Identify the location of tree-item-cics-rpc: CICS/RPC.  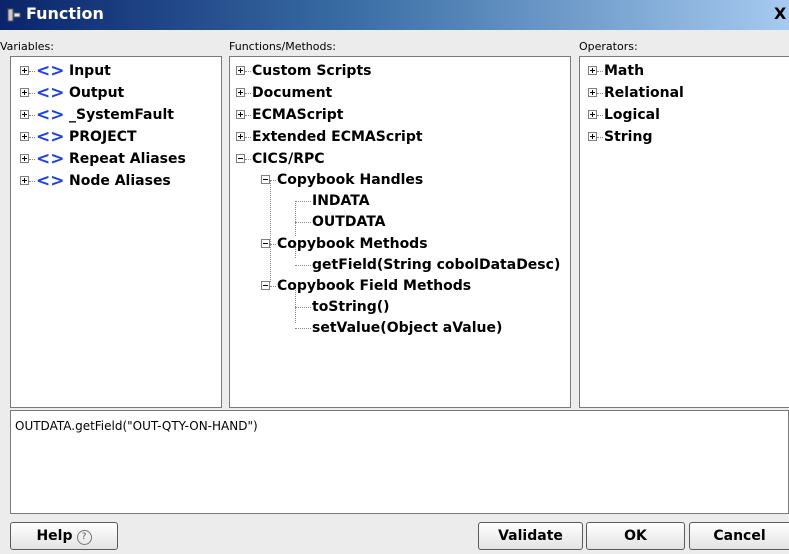
(397, 159).